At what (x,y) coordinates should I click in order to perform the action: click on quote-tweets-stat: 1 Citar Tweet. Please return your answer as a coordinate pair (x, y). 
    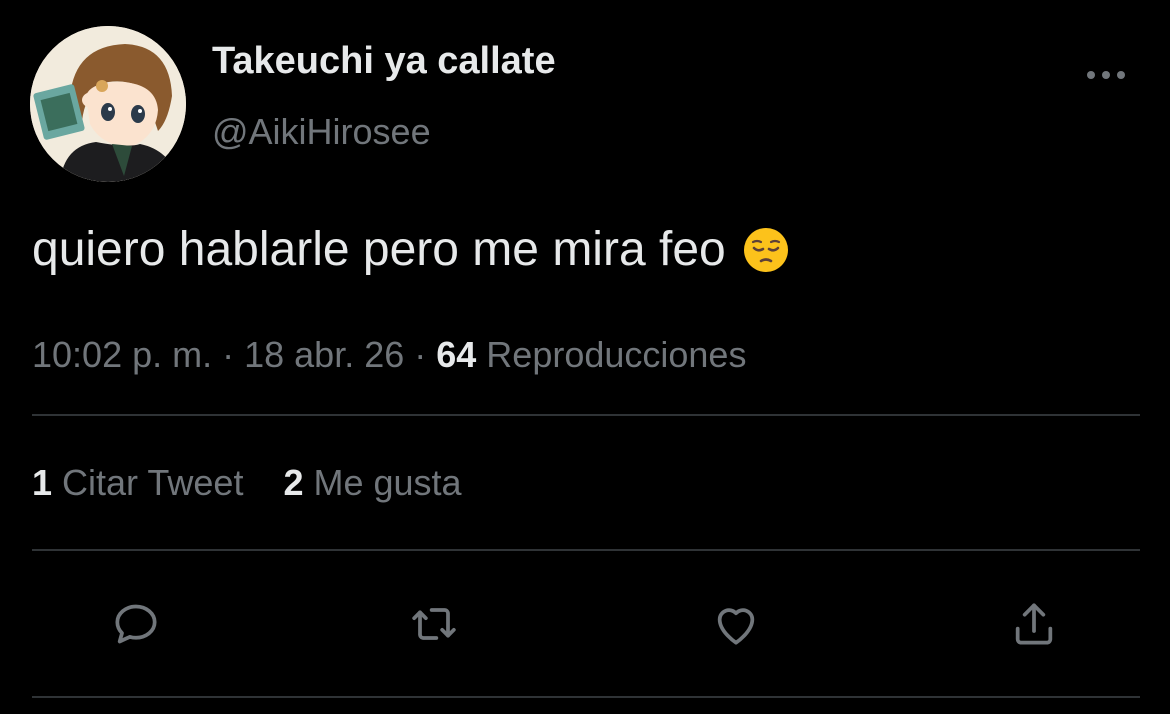
    Looking at the image, I should click on (137, 483).